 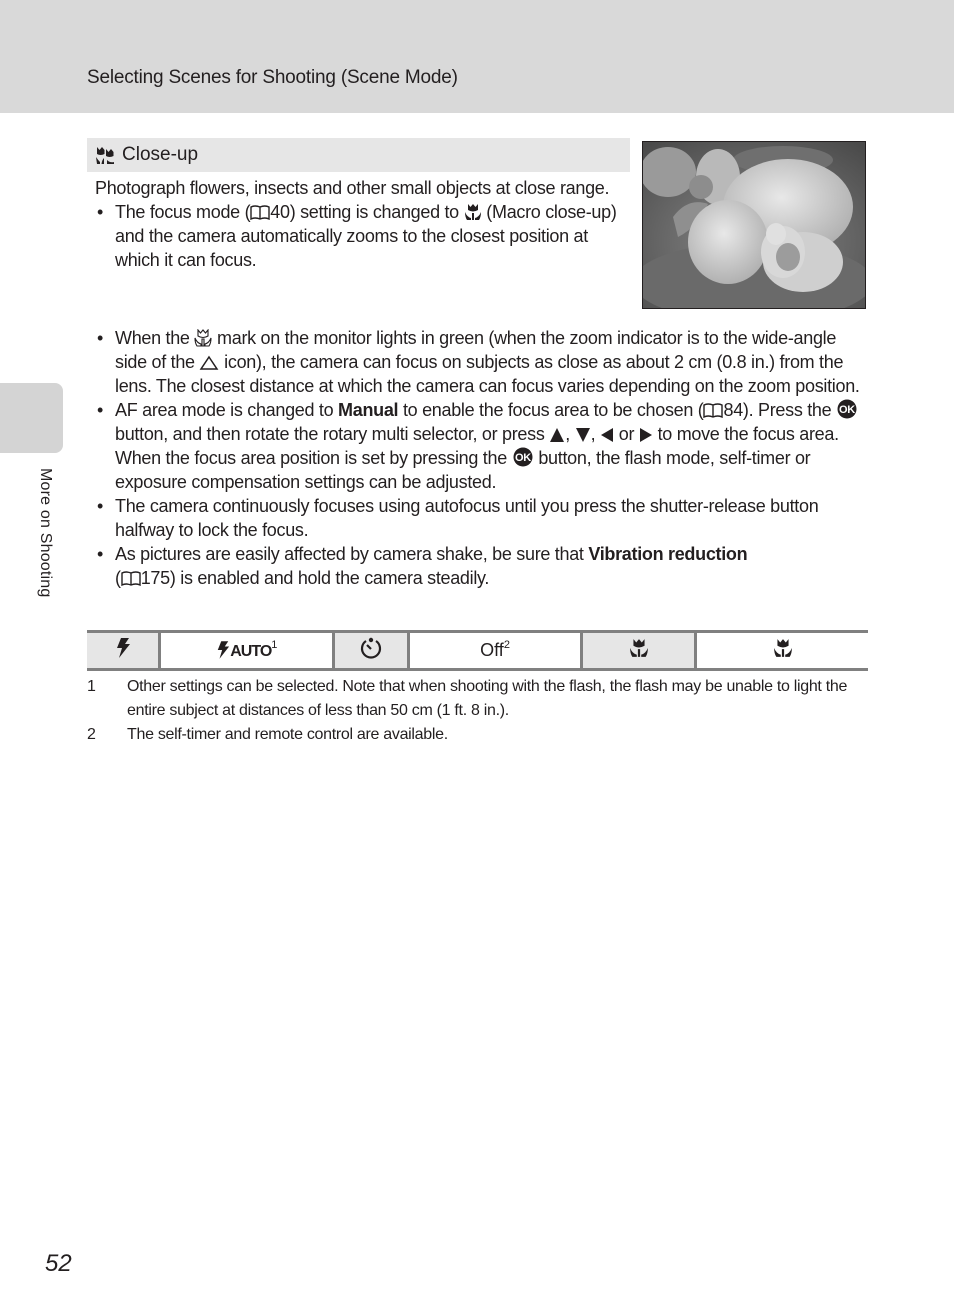 What do you see at coordinates (155, 578) in the screenshot?
I see `page-ref: 175` at bounding box center [155, 578].